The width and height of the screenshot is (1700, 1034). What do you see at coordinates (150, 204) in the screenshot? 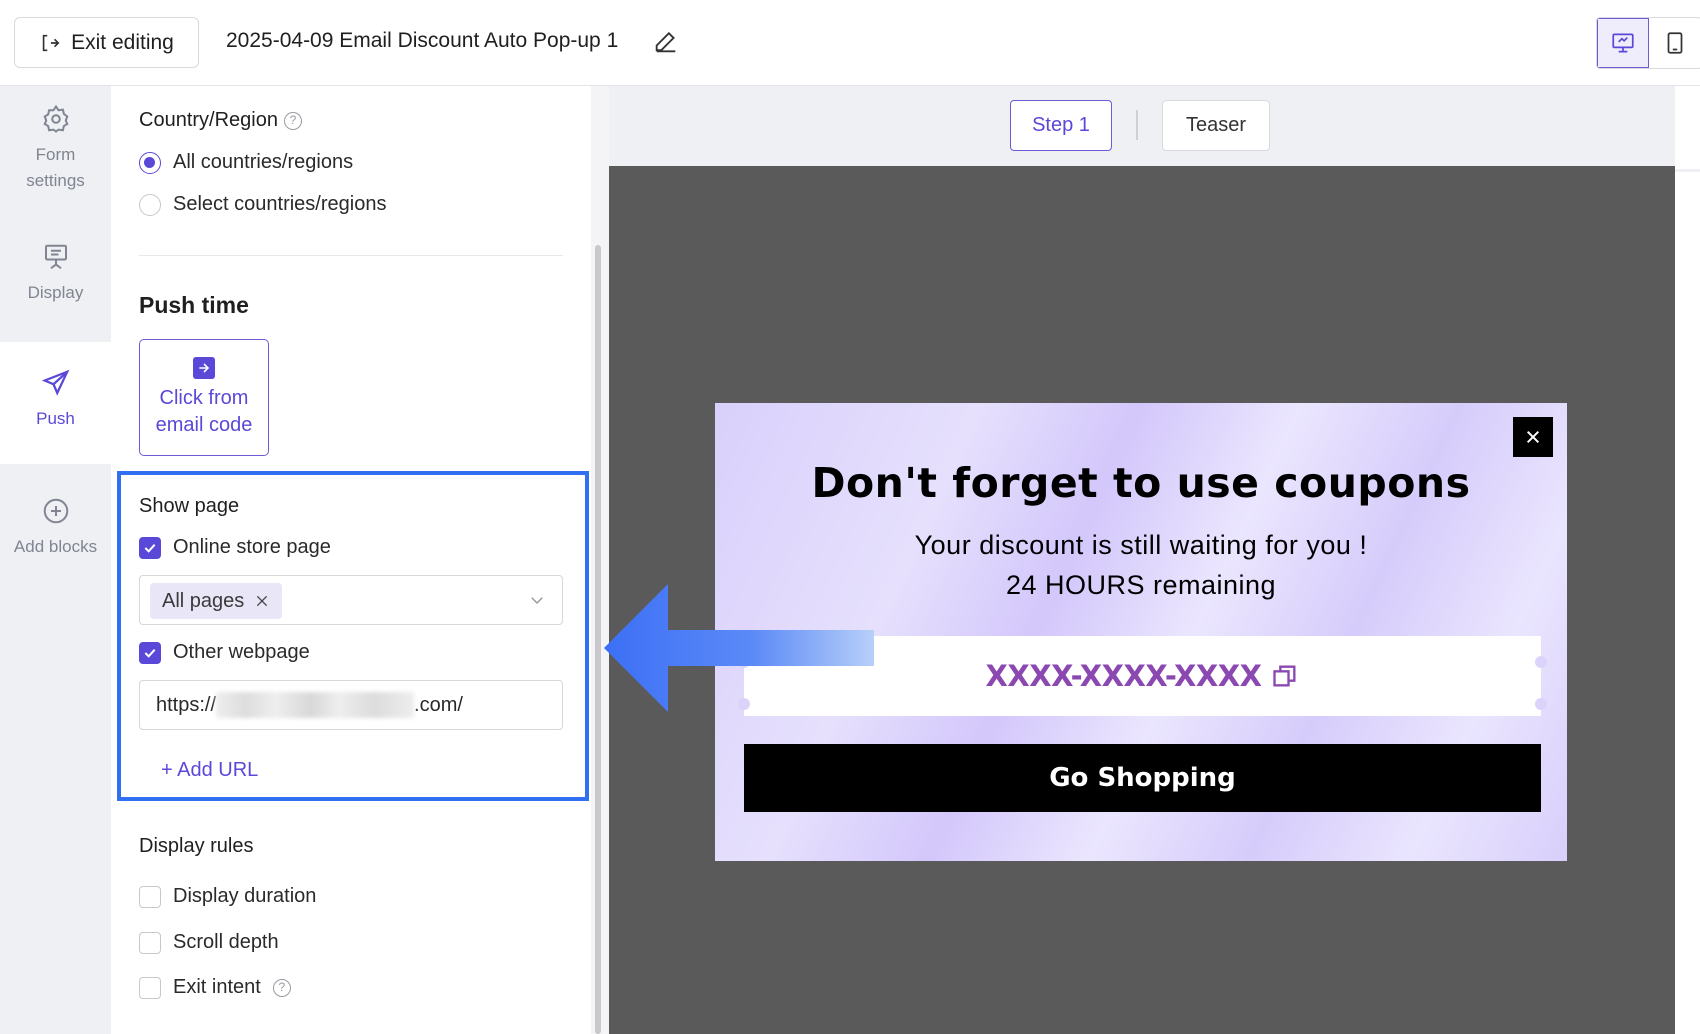
I see `radio-button` at bounding box center [150, 204].